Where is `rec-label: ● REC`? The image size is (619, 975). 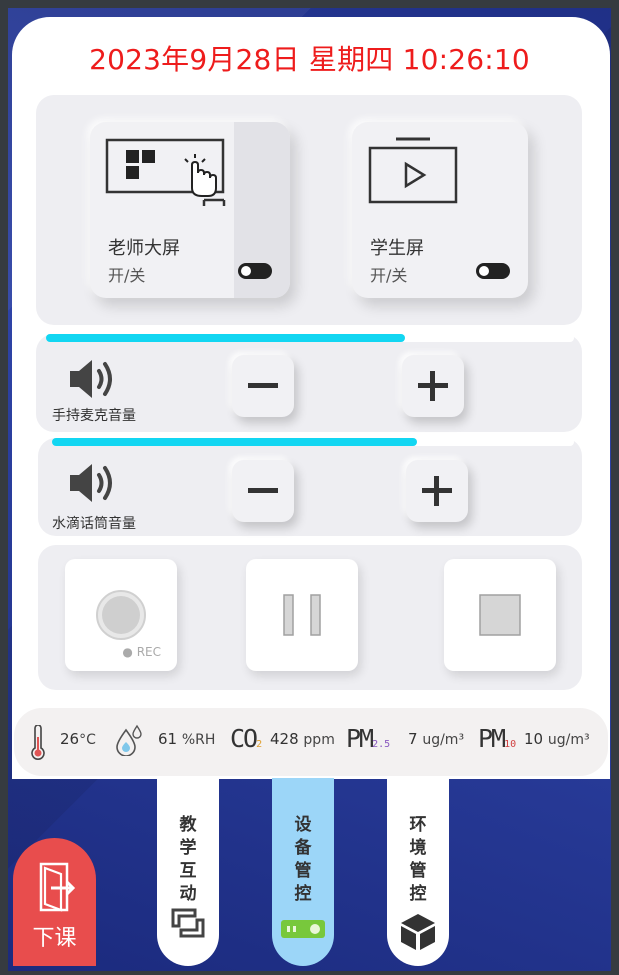 rec-label: ● REC is located at coordinates (141, 652).